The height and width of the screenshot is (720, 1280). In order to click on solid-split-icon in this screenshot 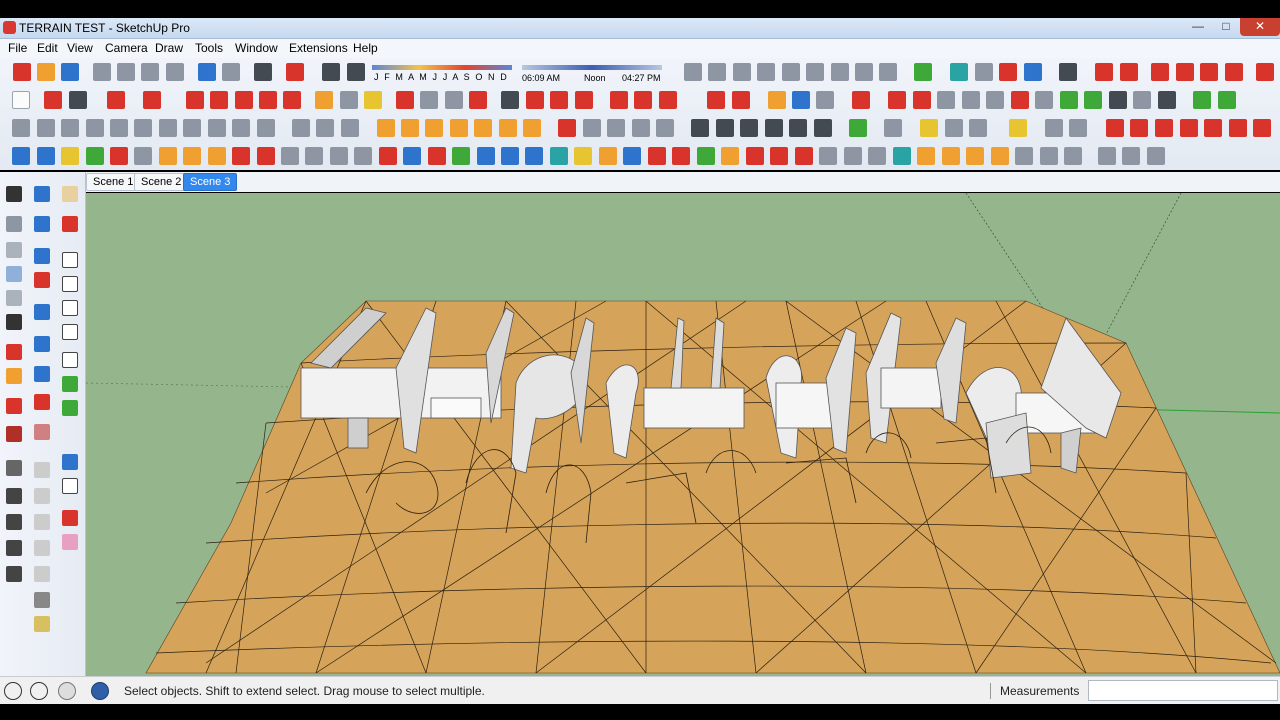, I will do `click(1164, 128)`.